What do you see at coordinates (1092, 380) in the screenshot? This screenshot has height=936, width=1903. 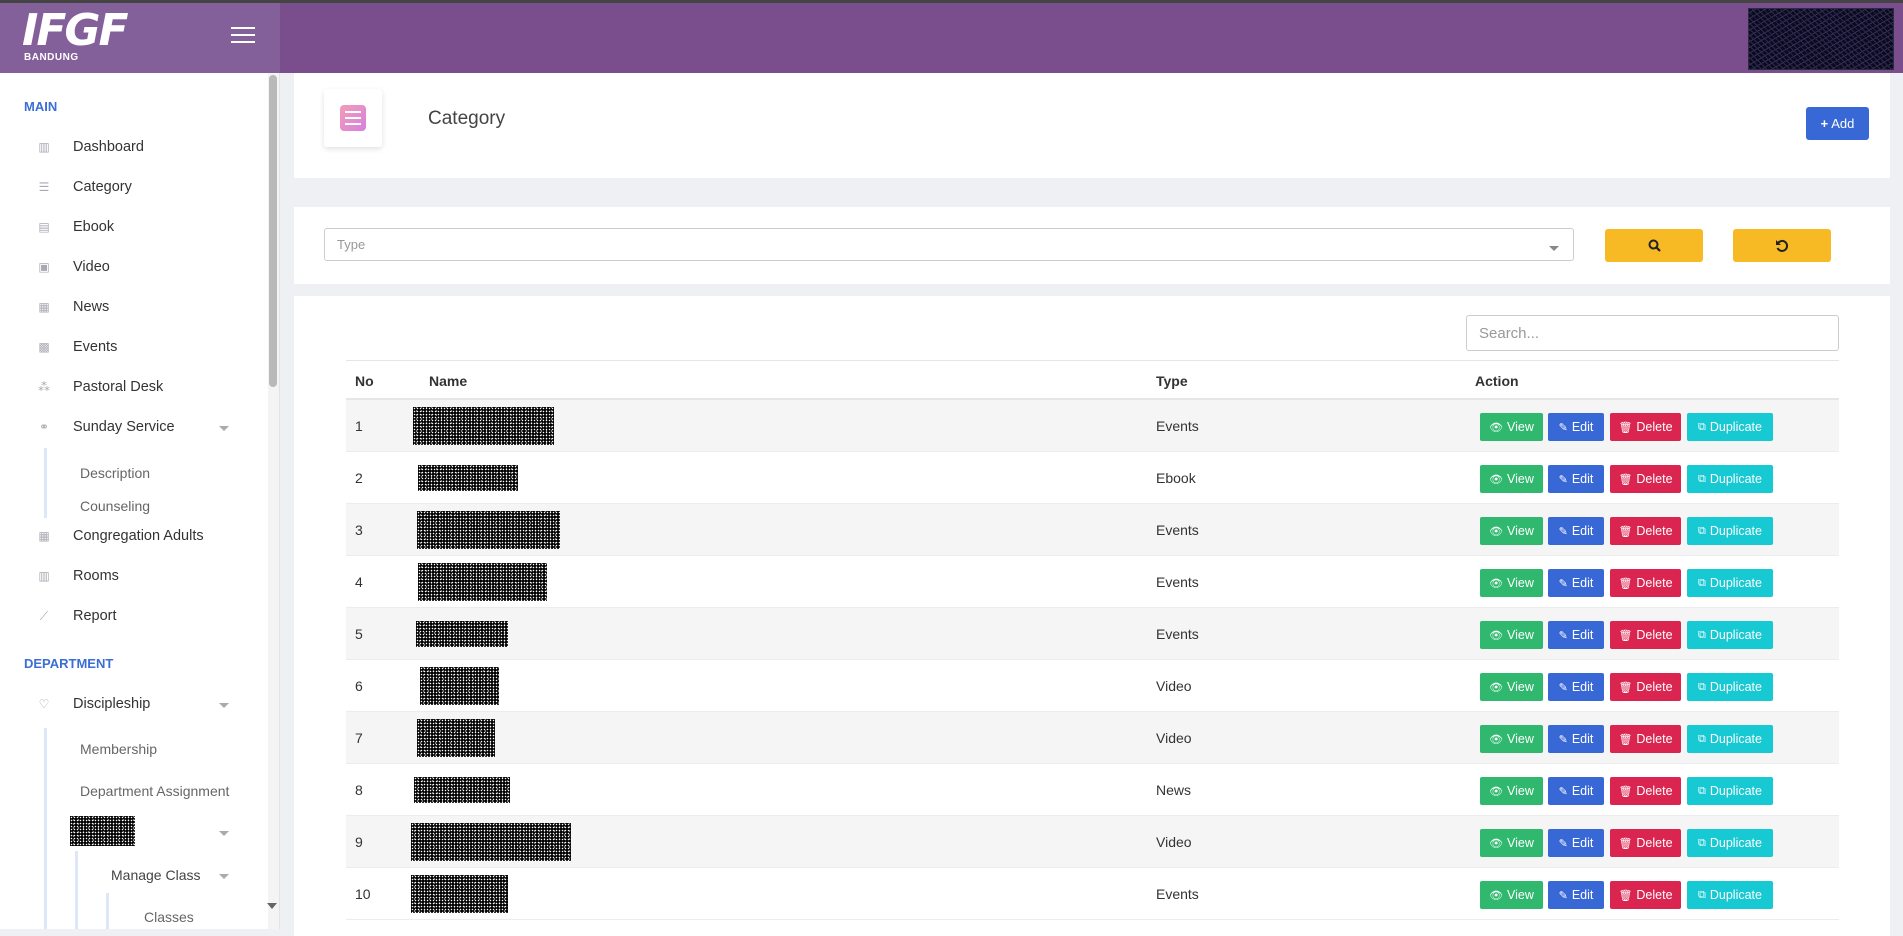 I see `table-header: No Name Type Action` at bounding box center [1092, 380].